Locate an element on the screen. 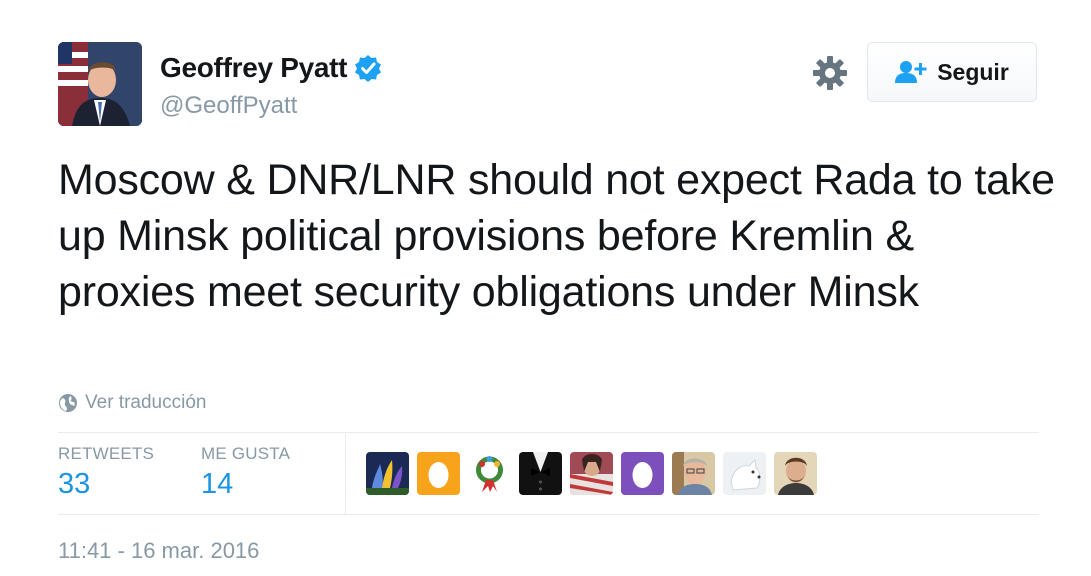 The height and width of the screenshot is (576, 1091). retweets-label: RETWEETS is located at coordinates (106, 453).